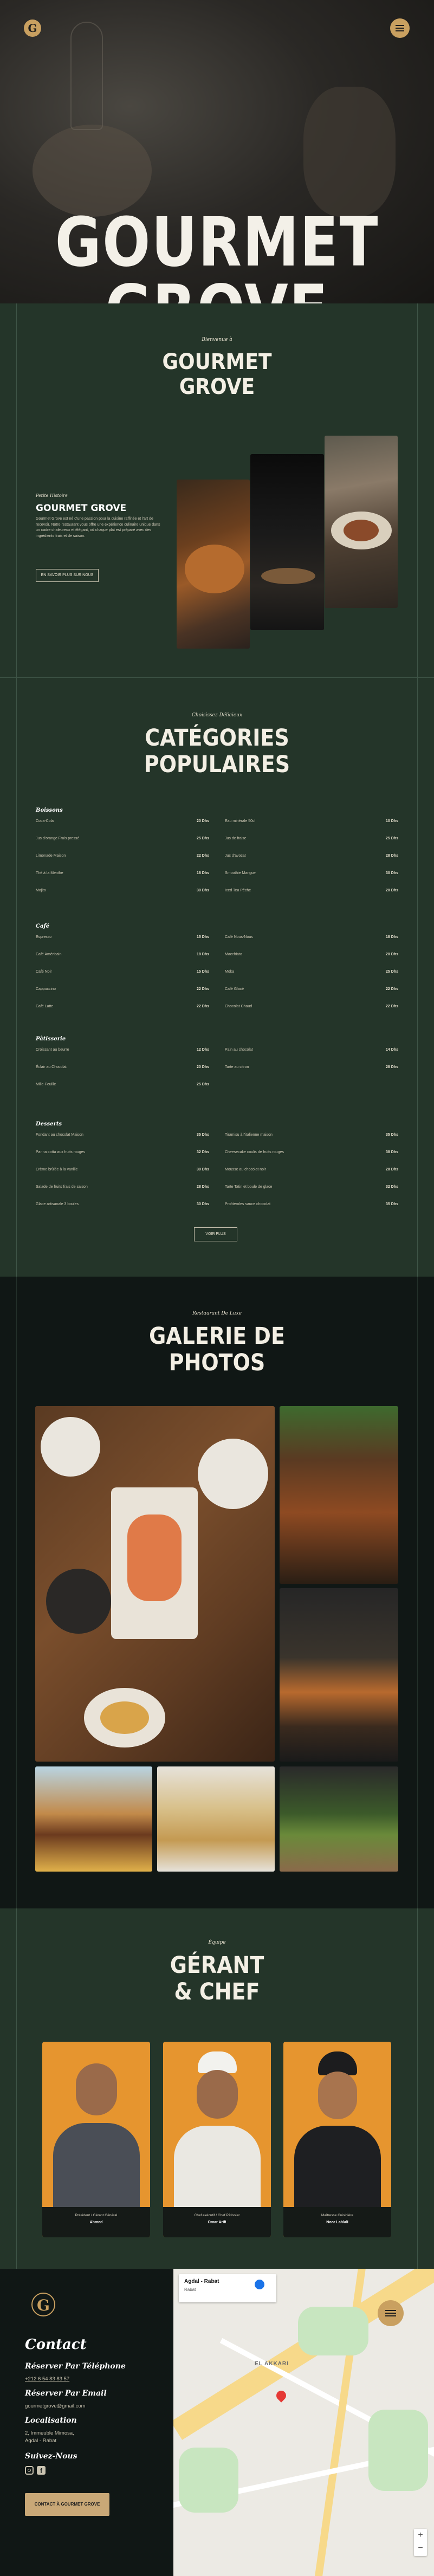 This screenshot has width=434, height=2576. Describe the element at coordinates (311, 1206) in the screenshot. I see `menu-item: Profiteroles sauce chocolat 35 Dhs` at that location.